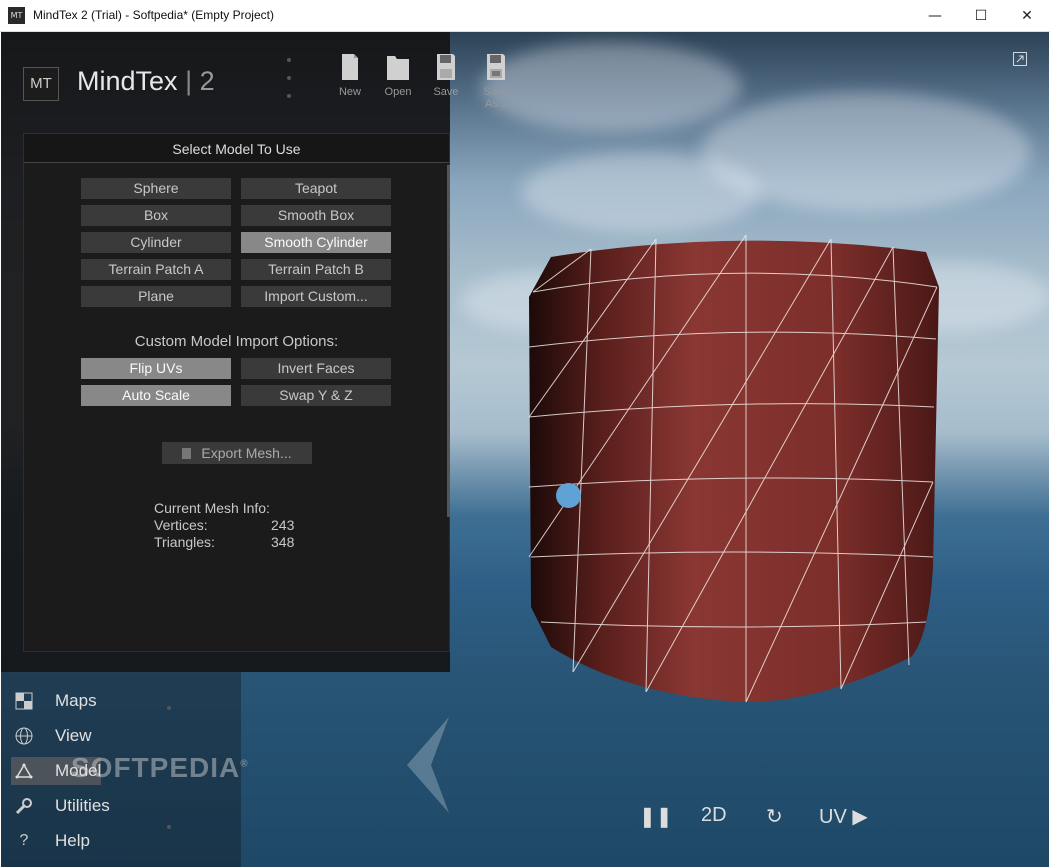 Image resolution: width=1050 pixels, height=868 pixels. Describe the element at coordinates (41, 84) in the screenshot. I see `logo-mark: MT` at that location.